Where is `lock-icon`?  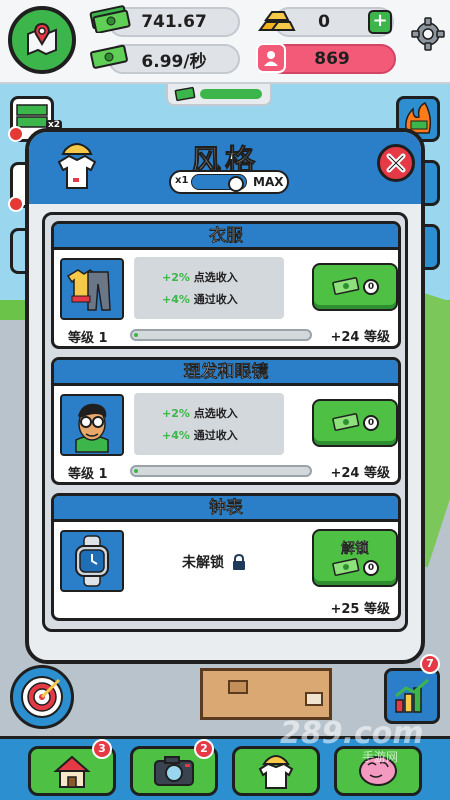
lock-icon is located at coordinates (239, 562).